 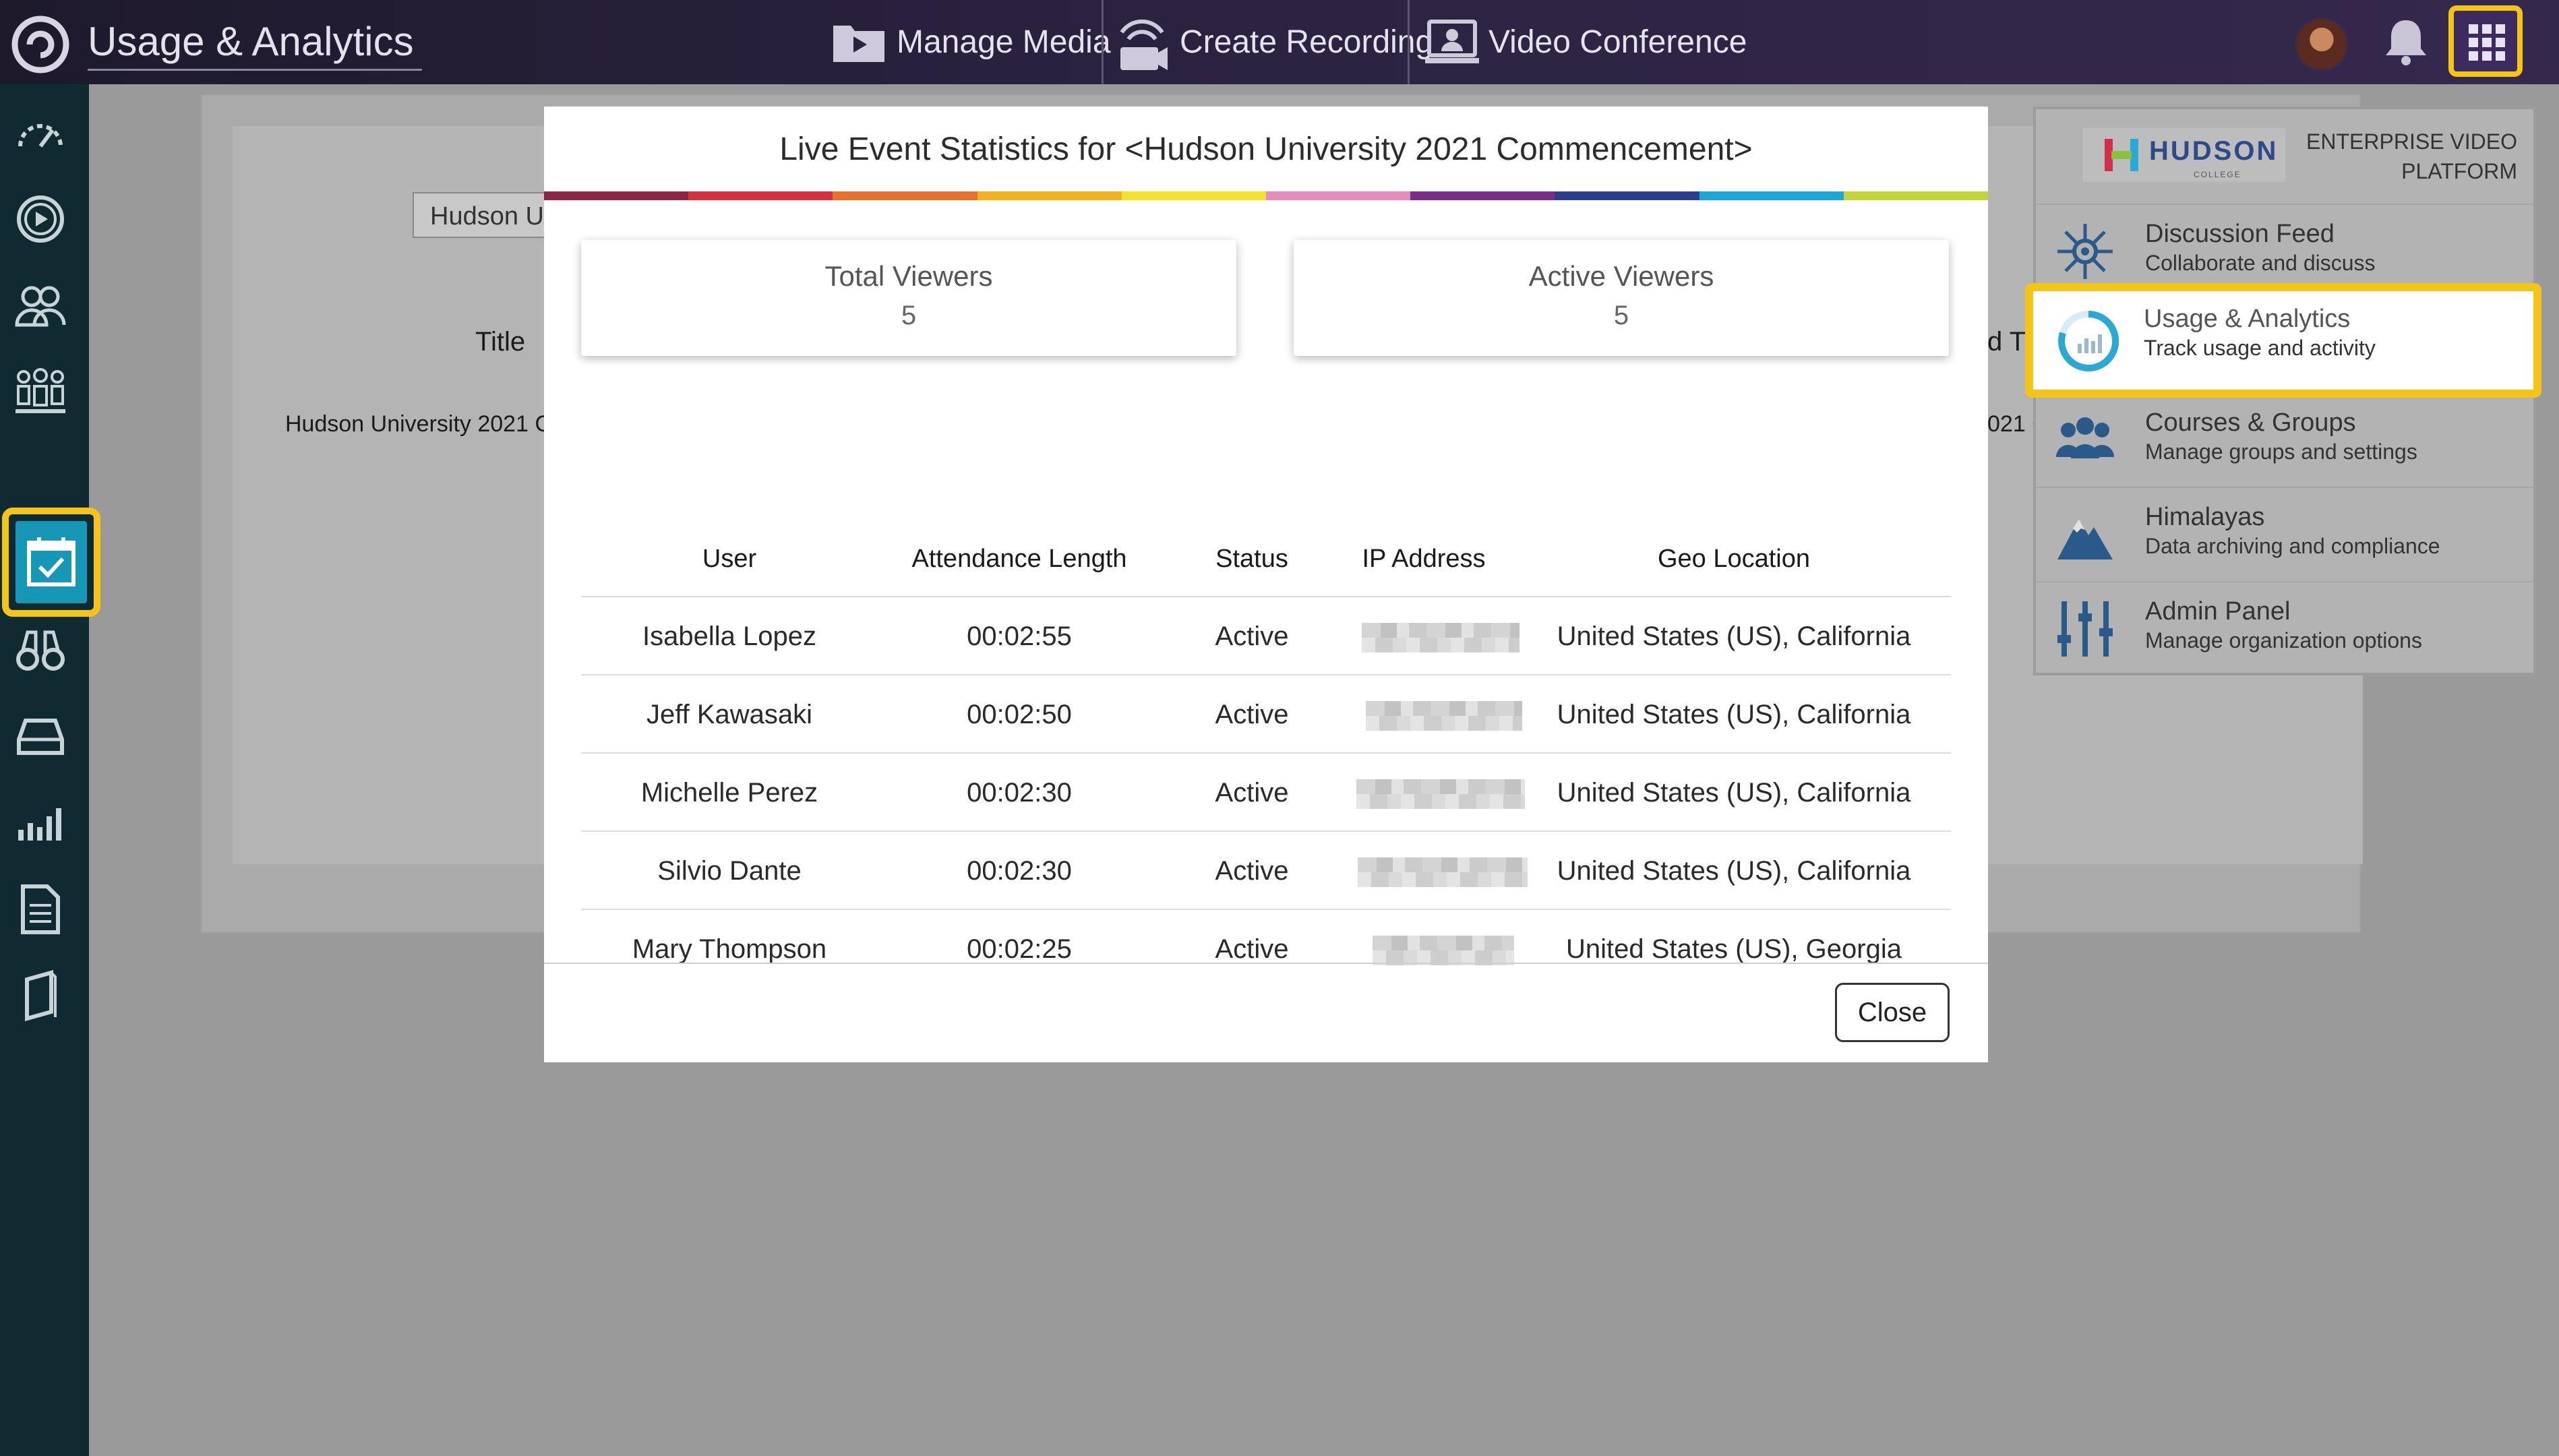 I want to click on user-avatar, so click(x=2322, y=44).